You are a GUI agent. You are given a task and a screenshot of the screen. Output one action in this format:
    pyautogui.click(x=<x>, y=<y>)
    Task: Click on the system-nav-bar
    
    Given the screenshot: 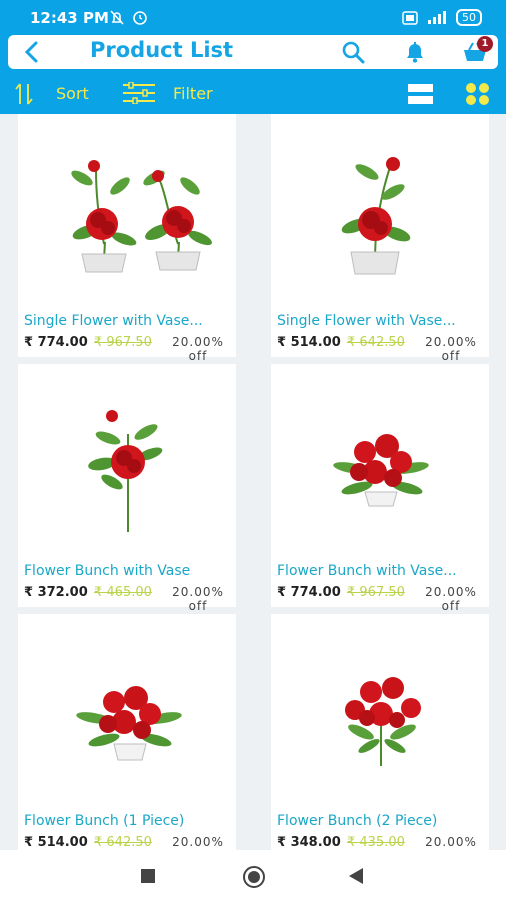 What is the action you would take?
    pyautogui.click(x=253, y=875)
    